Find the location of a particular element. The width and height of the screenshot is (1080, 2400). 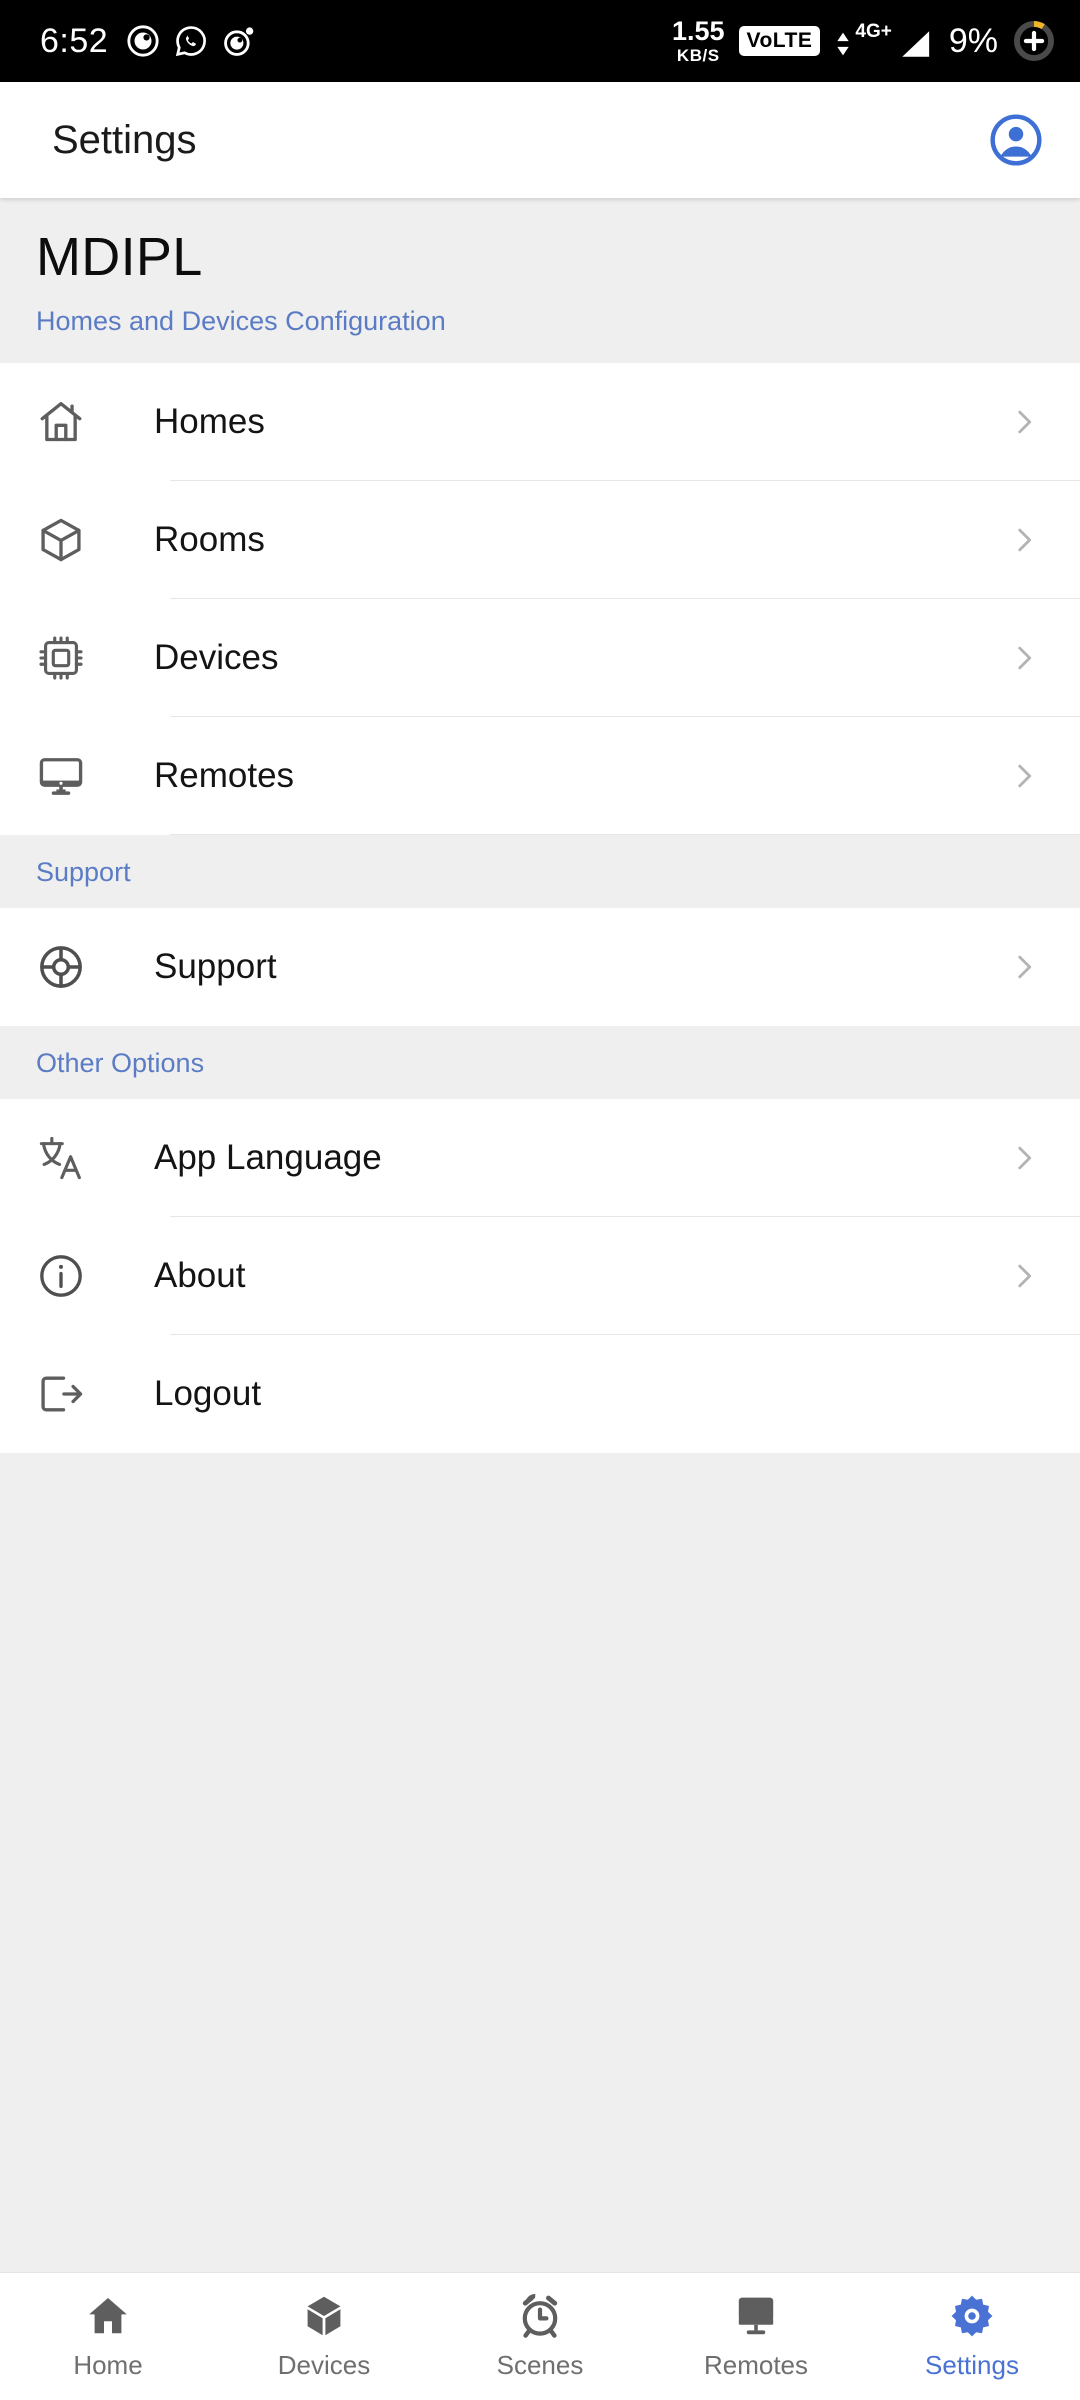

volte-badge: VoLTE is located at coordinates (779, 41).